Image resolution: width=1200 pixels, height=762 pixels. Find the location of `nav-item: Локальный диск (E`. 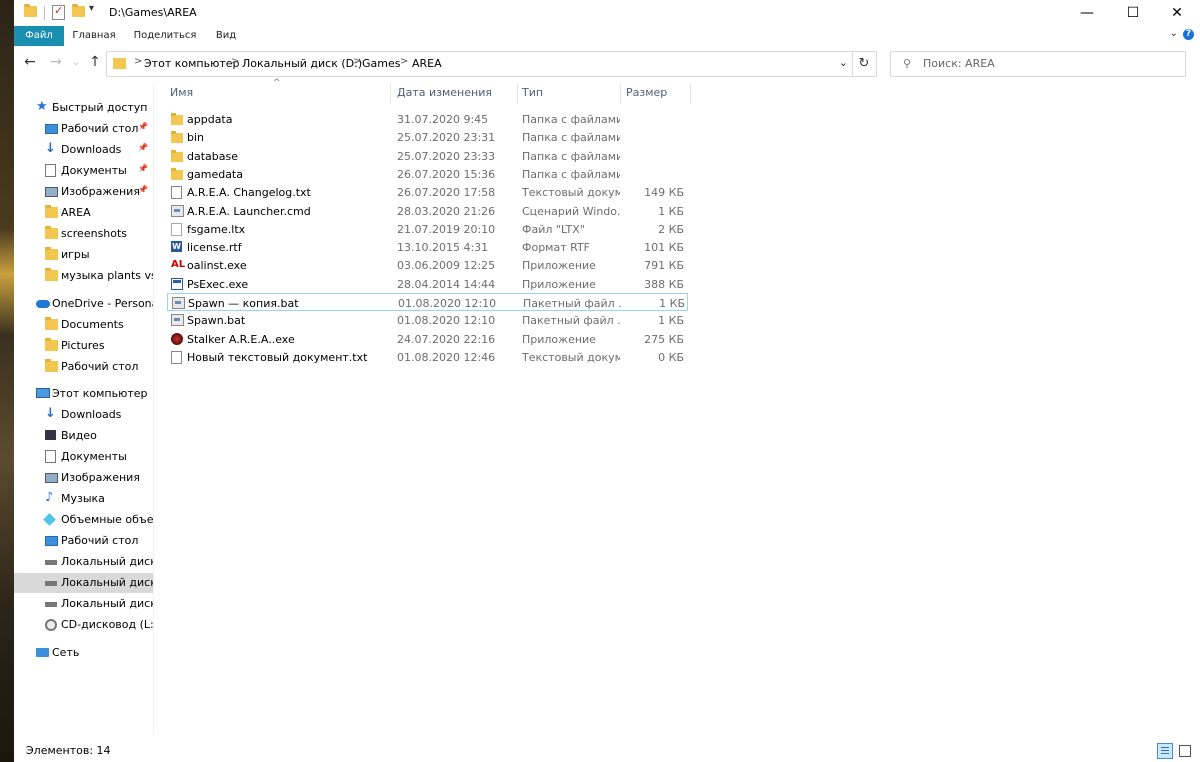

nav-item: Локальный диск (E is located at coordinates (83, 604).